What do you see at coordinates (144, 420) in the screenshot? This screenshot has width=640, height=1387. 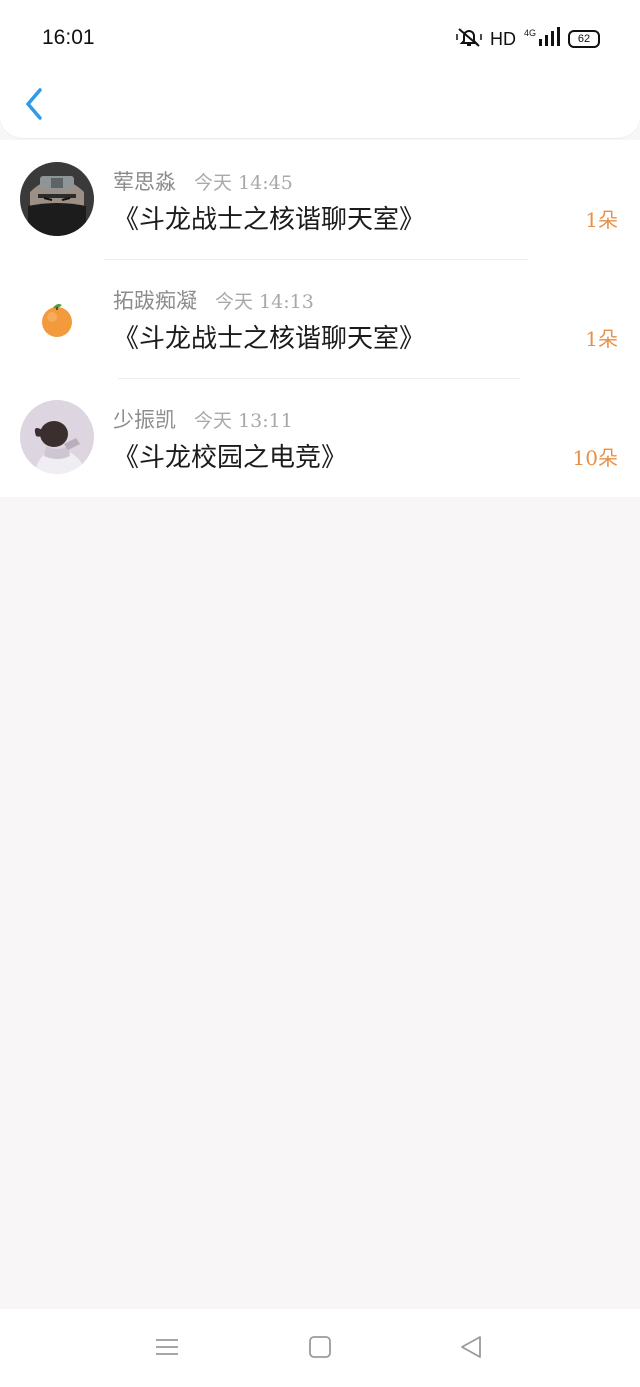 I see `sender-name: 少振凯` at bounding box center [144, 420].